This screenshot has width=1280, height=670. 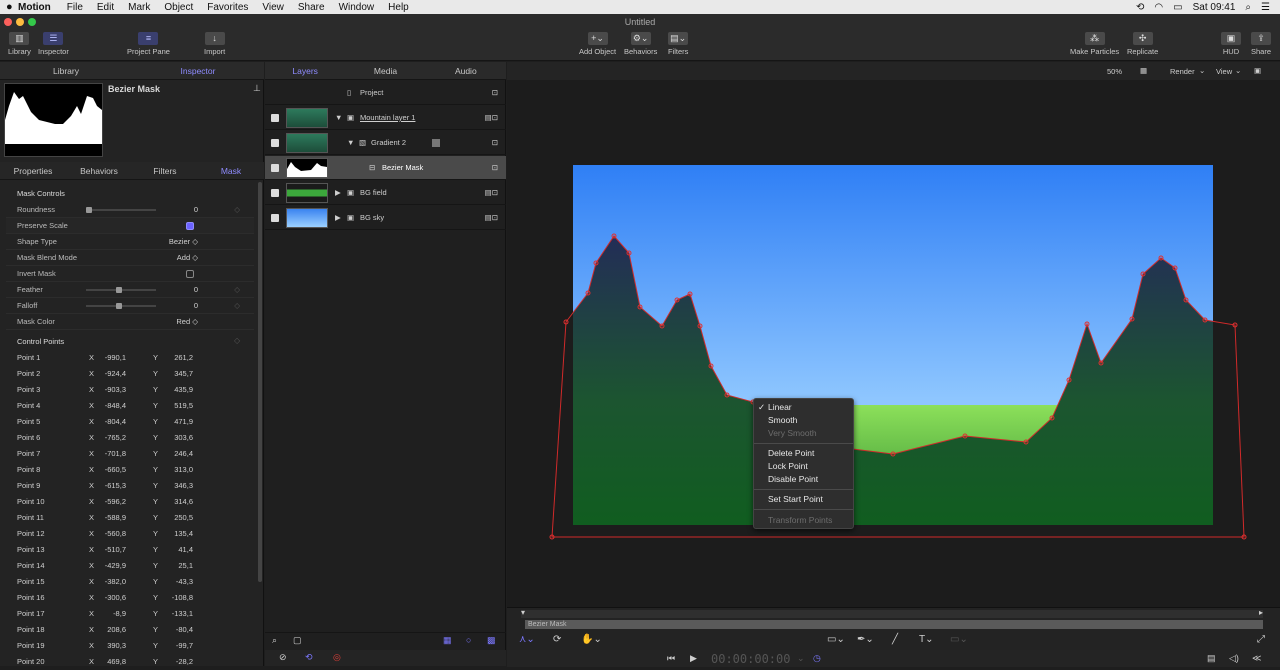 I want to click on control-point-y-value: 41,4, so click(x=185, y=550).